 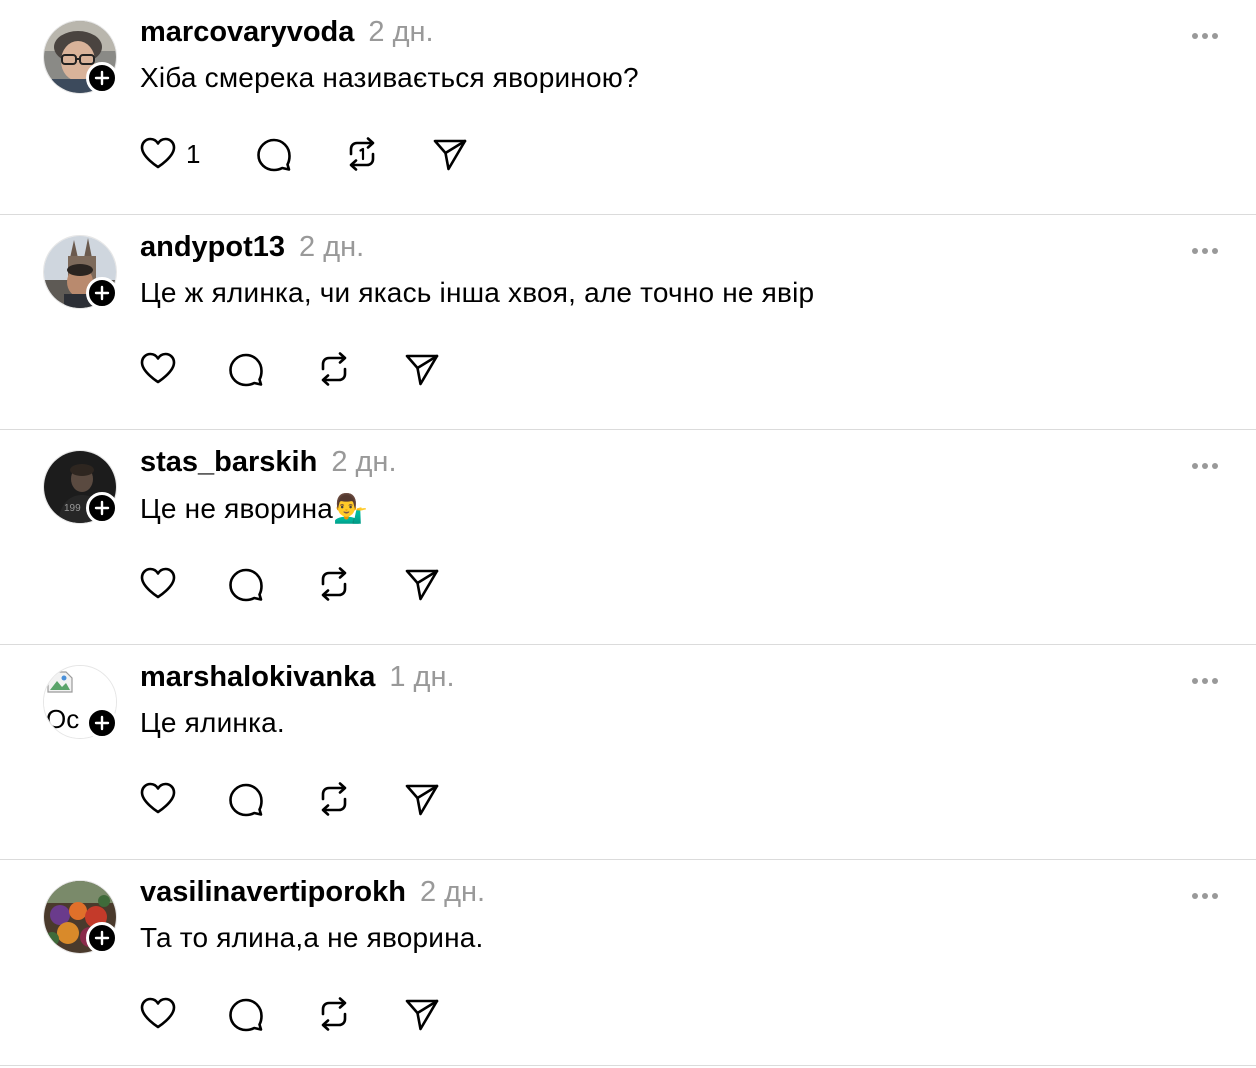 I want to click on post-header: marcovaryvoda 2 дн., so click(x=287, y=36).